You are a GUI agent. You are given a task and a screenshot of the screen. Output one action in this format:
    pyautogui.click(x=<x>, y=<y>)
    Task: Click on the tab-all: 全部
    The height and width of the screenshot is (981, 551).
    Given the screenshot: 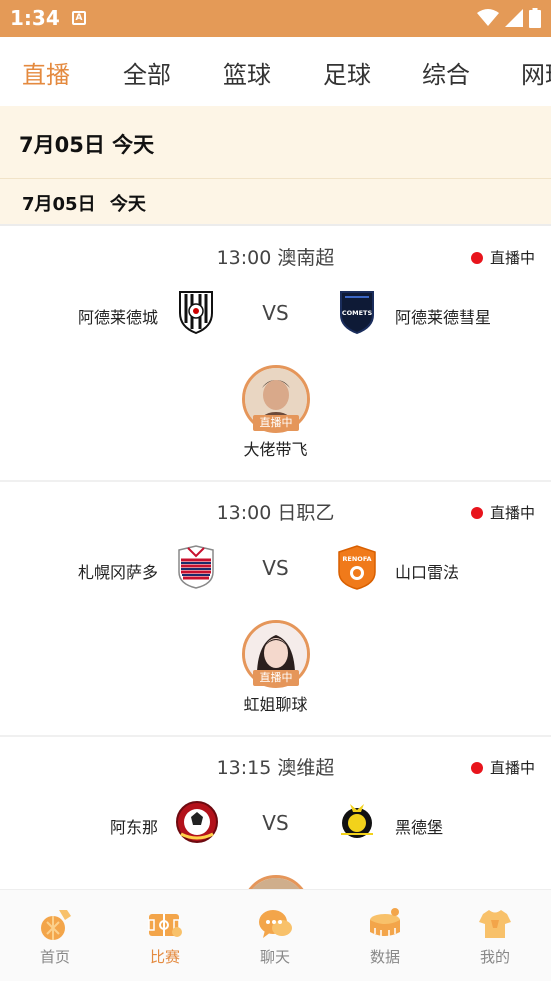 What is the action you would take?
    pyautogui.click(x=147, y=72)
    